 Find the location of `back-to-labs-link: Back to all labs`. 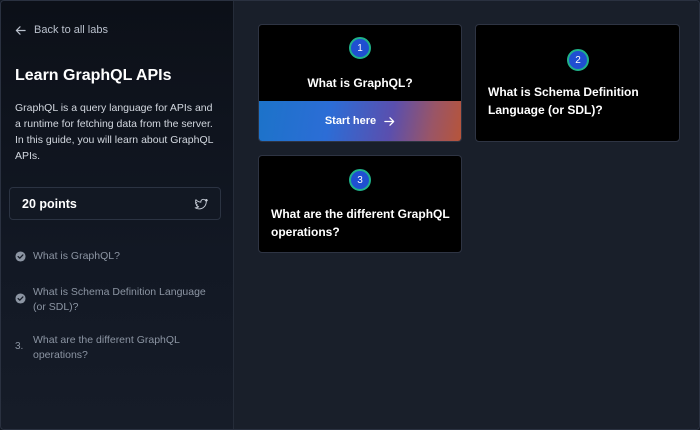

back-to-labs-link: Back to all labs is located at coordinates (61, 30).